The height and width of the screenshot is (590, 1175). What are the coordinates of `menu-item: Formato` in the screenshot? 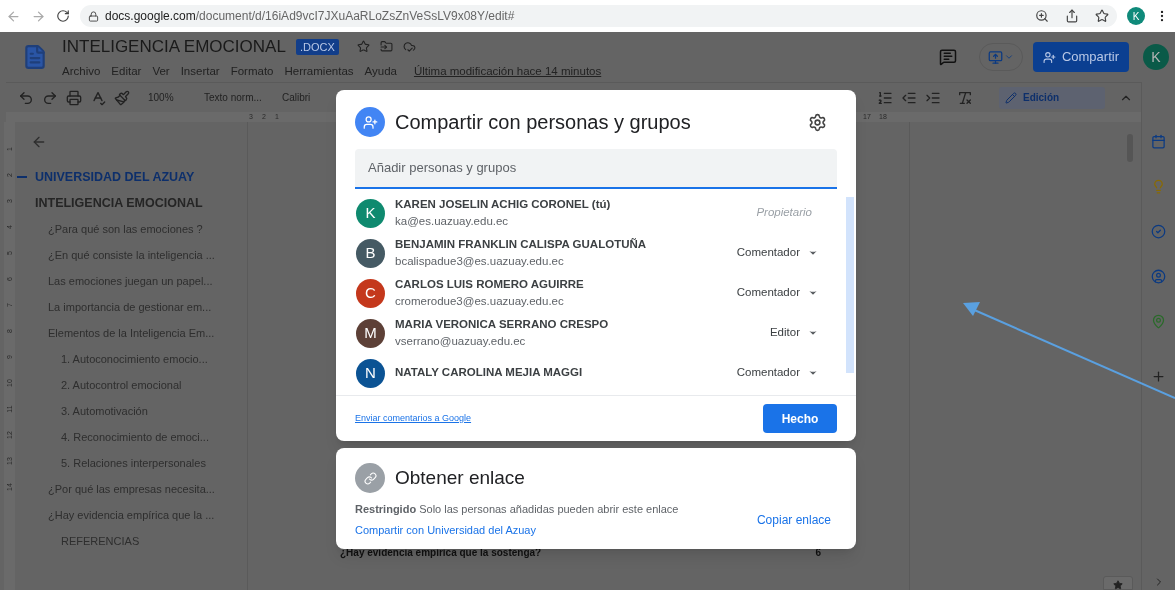 It's located at (252, 71).